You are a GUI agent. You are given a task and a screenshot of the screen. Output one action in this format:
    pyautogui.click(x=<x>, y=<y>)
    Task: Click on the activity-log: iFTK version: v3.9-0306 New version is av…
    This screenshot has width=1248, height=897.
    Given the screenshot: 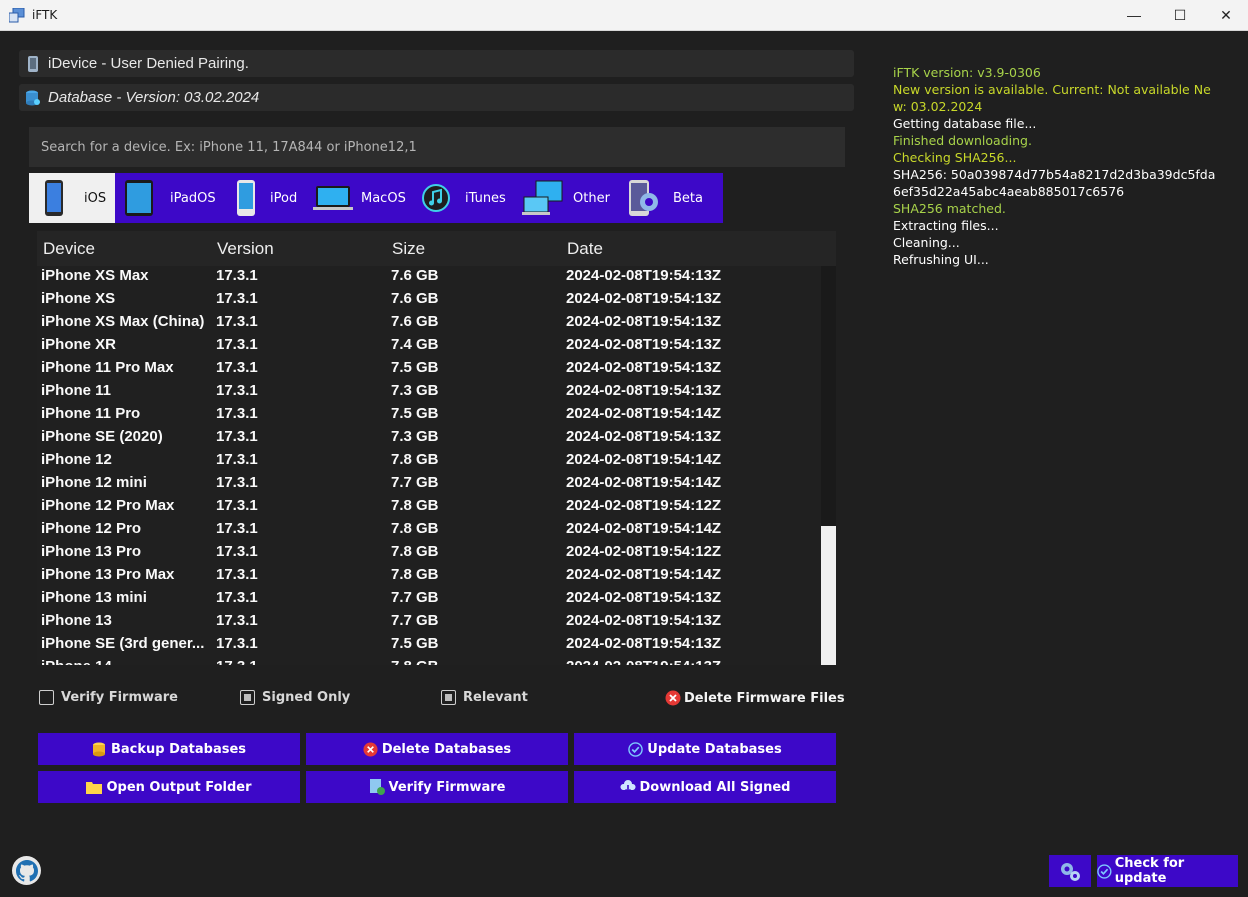 What is the action you would take?
    pyautogui.click(x=1058, y=166)
    